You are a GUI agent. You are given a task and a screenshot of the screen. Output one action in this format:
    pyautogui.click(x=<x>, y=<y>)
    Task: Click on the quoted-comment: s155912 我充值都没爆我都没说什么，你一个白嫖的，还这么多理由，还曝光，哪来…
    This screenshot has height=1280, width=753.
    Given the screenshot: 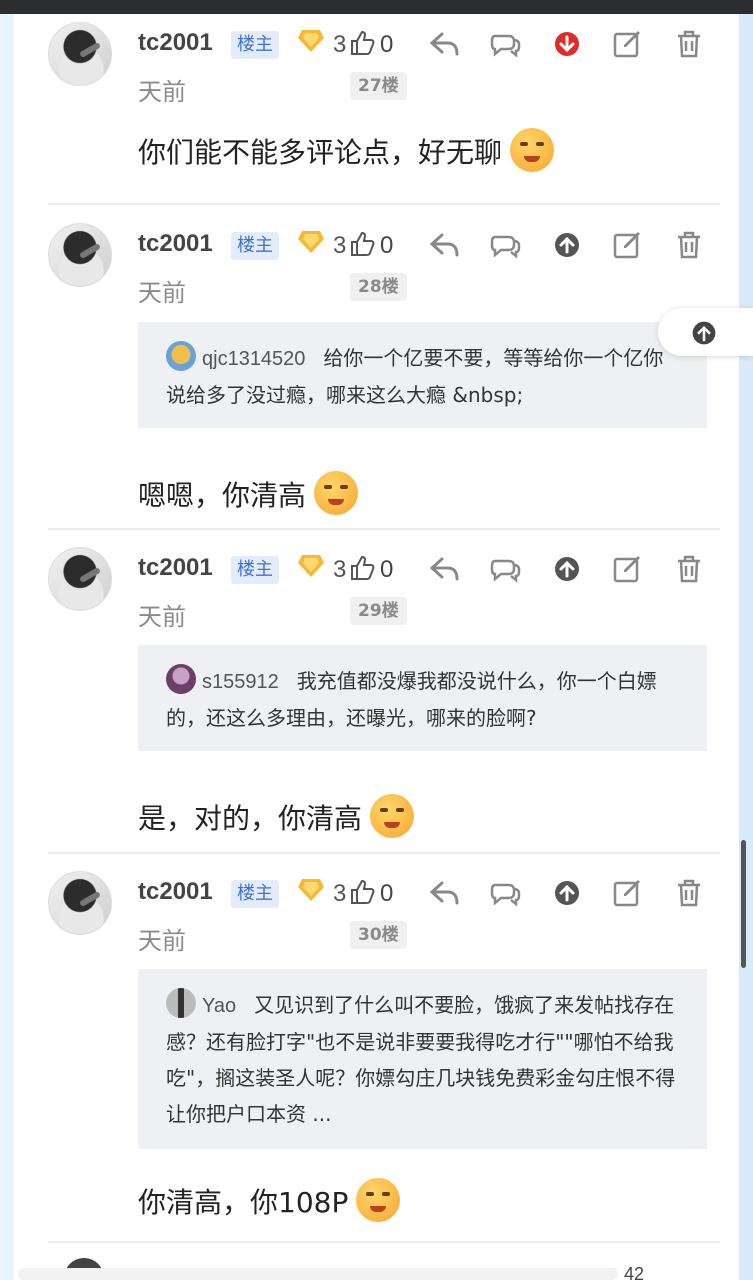 What is the action you would take?
    pyautogui.click(x=422, y=698)
    